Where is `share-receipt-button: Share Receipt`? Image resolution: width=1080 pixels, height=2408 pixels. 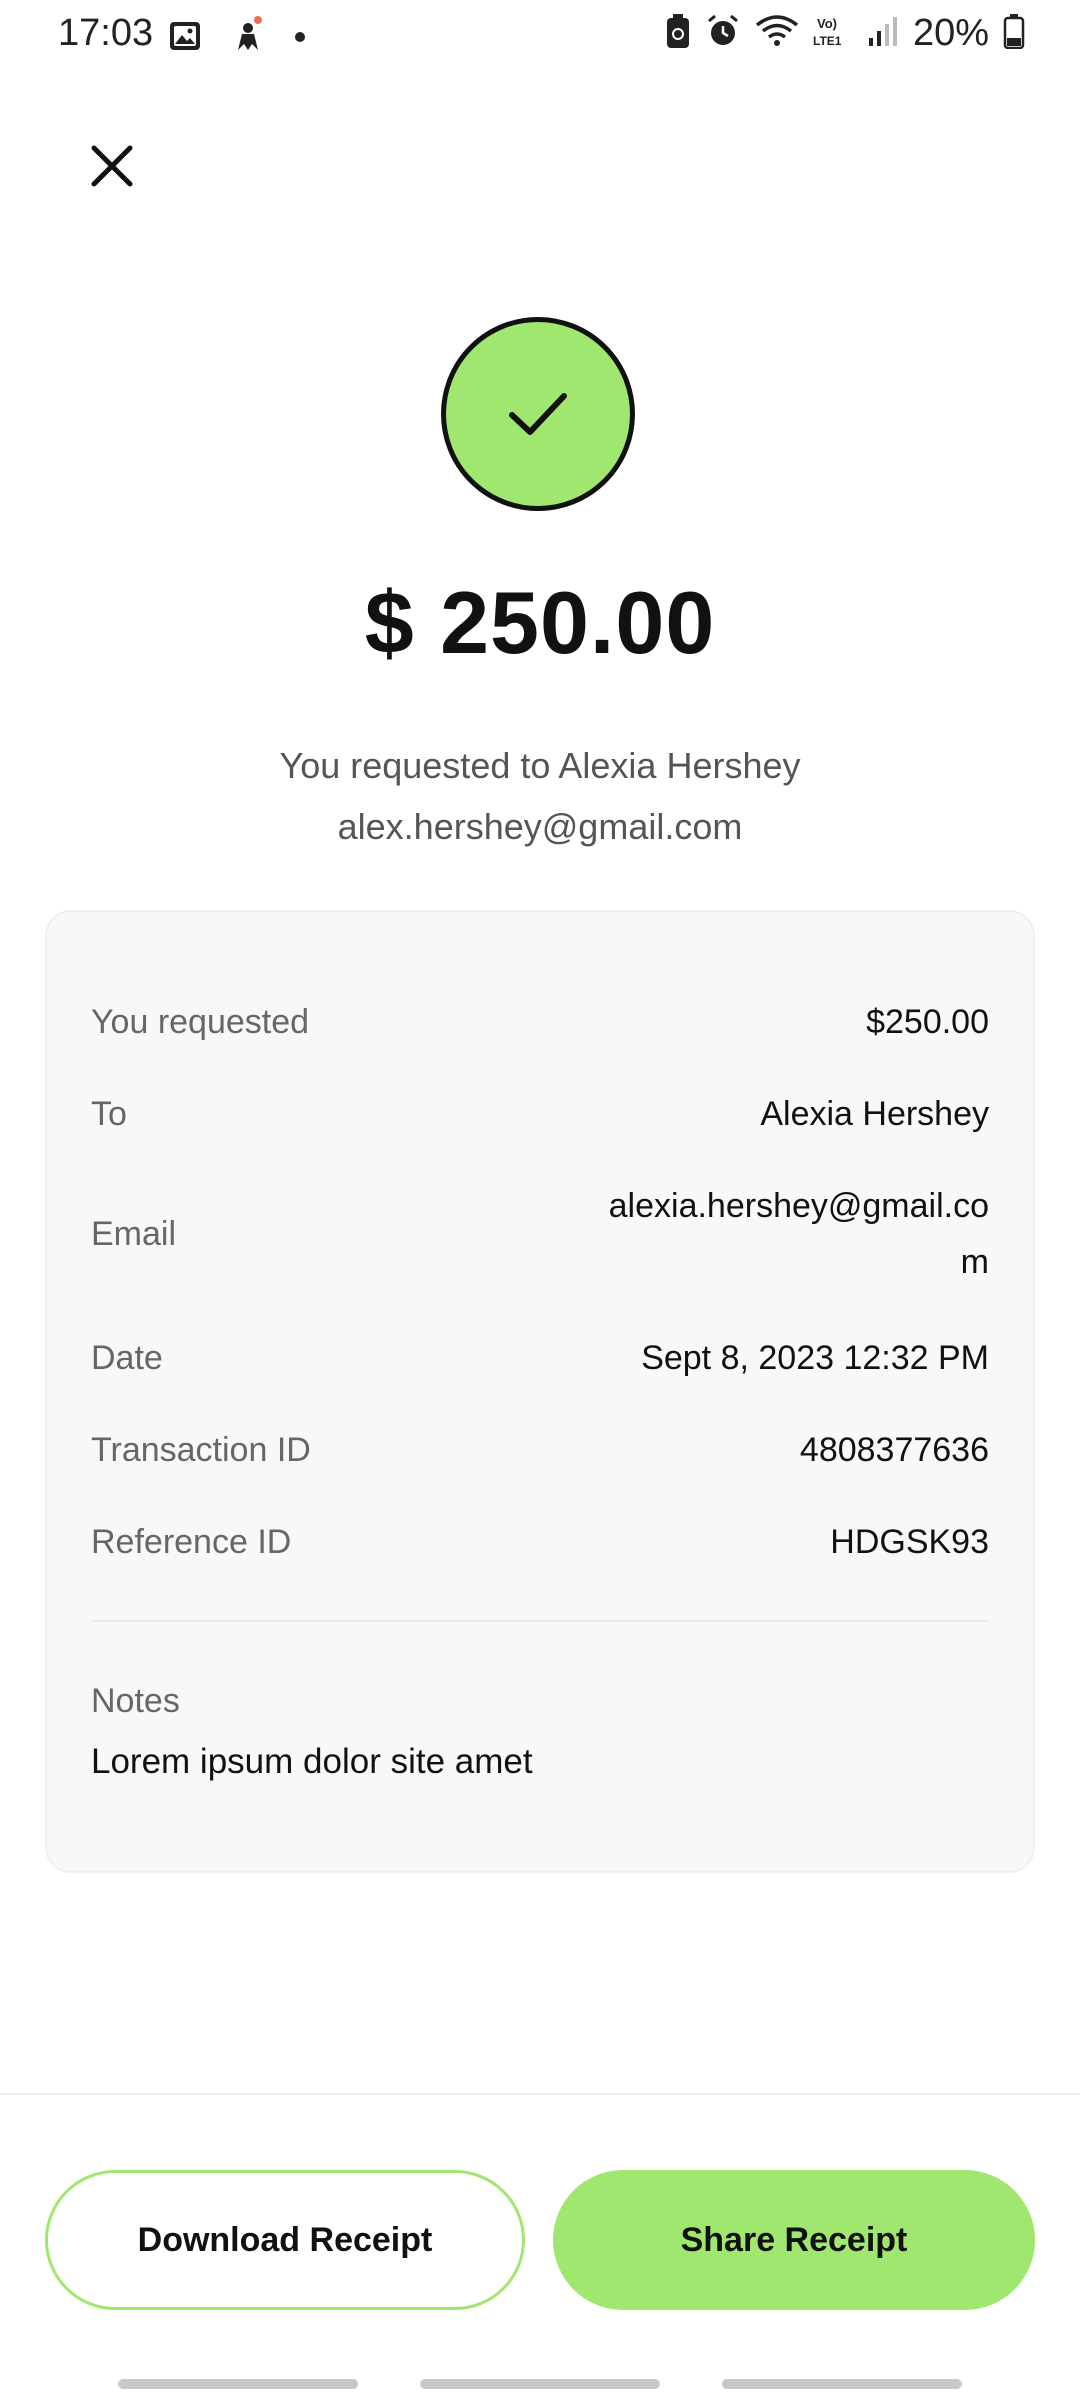 share-receipt-button: Share Receipt is located at coordinates (794, 2240).